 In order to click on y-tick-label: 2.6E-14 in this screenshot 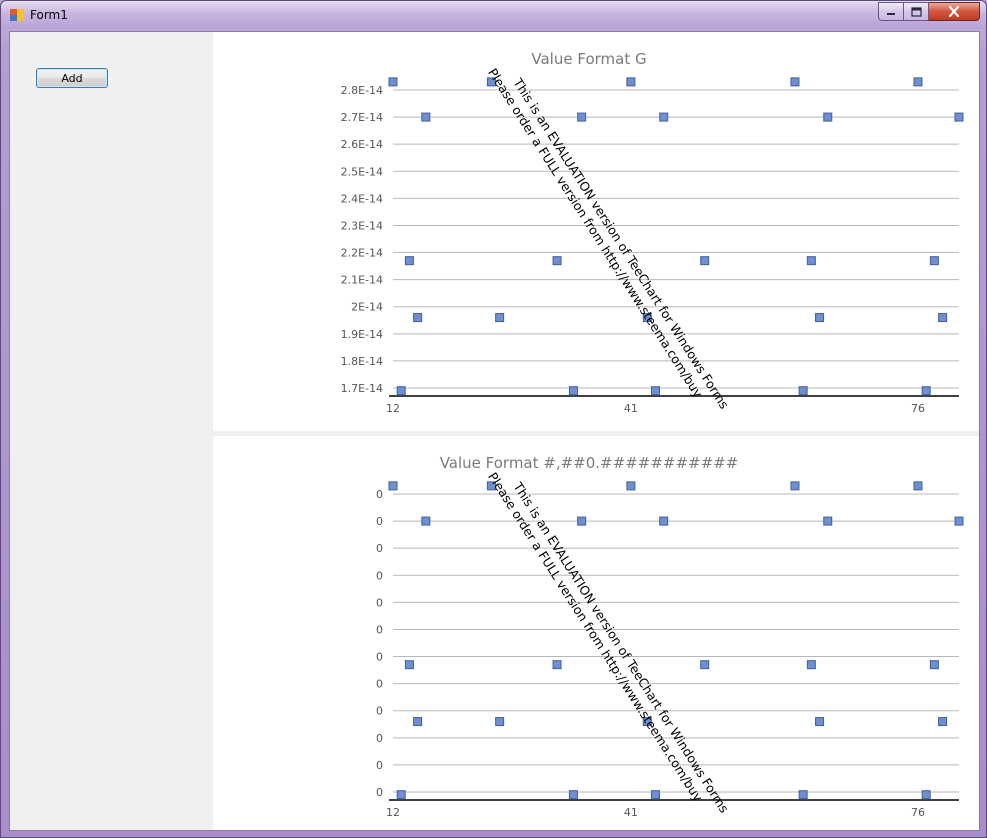, I will do `click(362, 144)`.